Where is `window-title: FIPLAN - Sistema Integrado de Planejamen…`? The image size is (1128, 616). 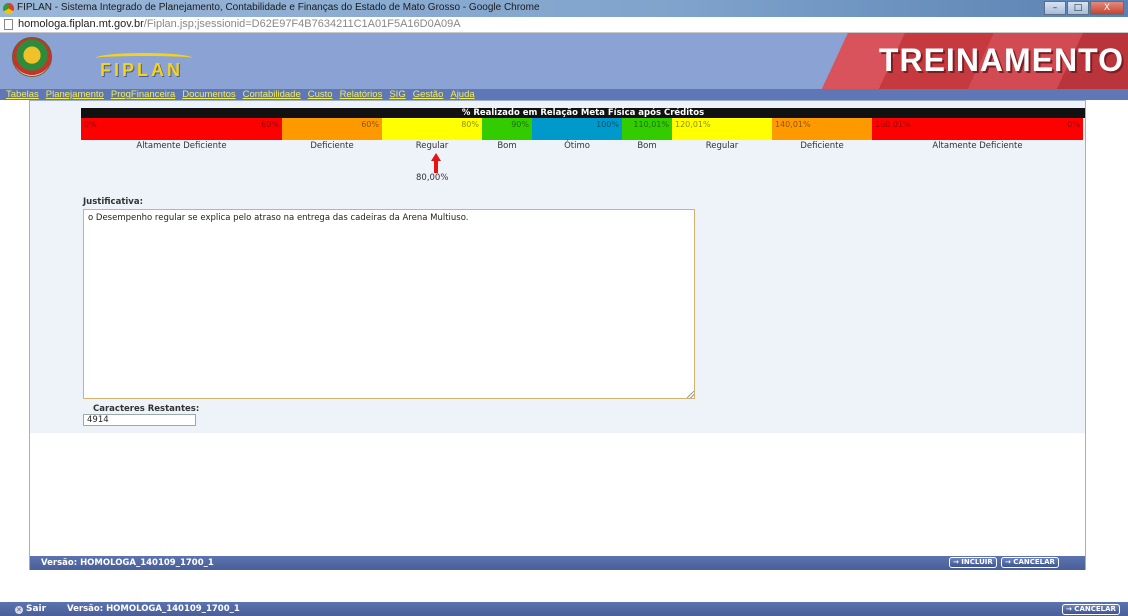
window-title: FIPLAN - Sistema Integrado de Planejamen… is located at coordinates (278, 7).